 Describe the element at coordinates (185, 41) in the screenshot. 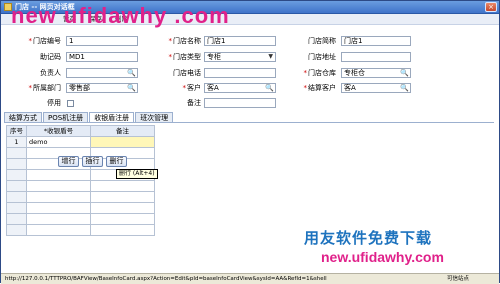

I see `store-name-label: *门店名称` at that location.